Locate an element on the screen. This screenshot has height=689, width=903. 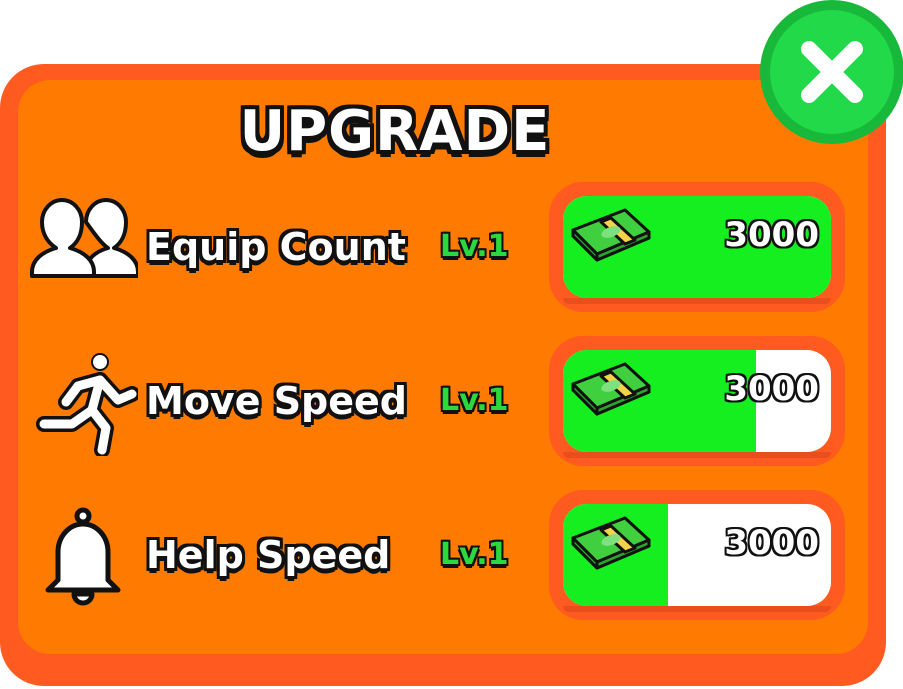
bell-icon is located at coordinates (83, 556).